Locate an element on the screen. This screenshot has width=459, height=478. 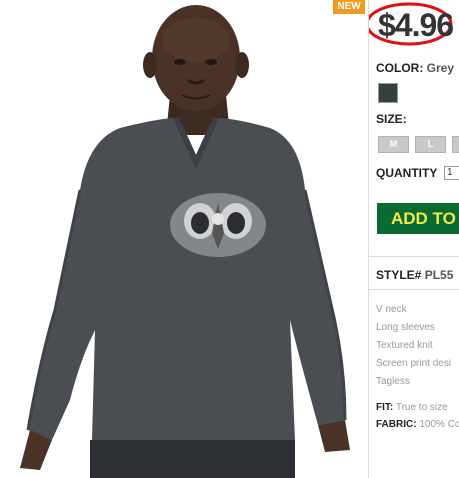
style-value: PL55 is located at coordinates (439, 275).